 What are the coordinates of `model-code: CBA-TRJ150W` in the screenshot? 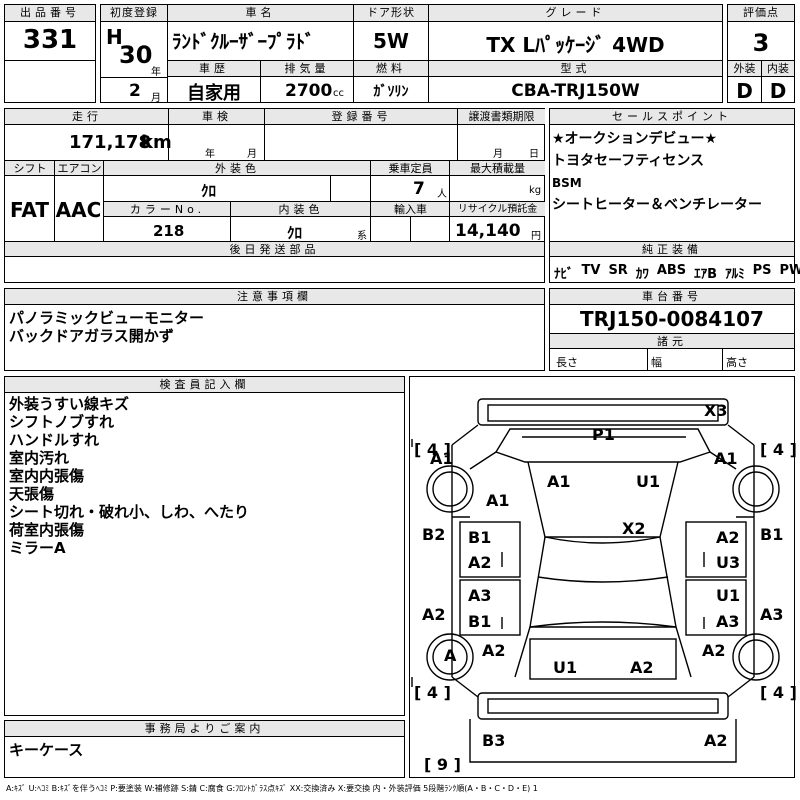 It's located at (575, 91).